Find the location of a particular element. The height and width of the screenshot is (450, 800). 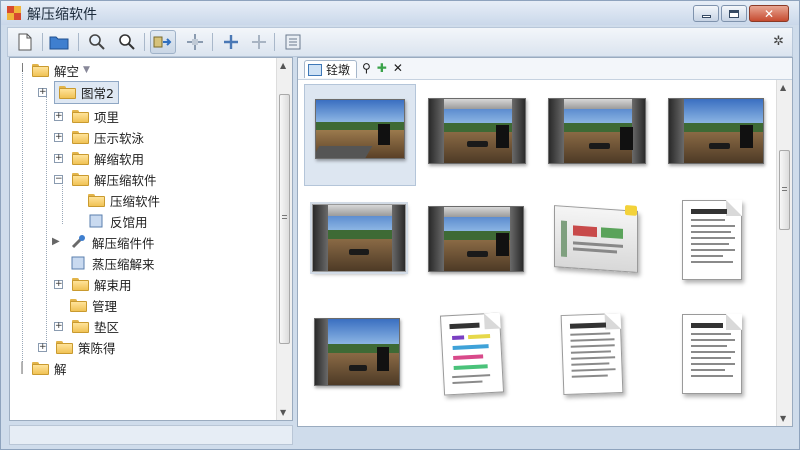

tree-node: 反馆用 is located at coordinates (118, 221).